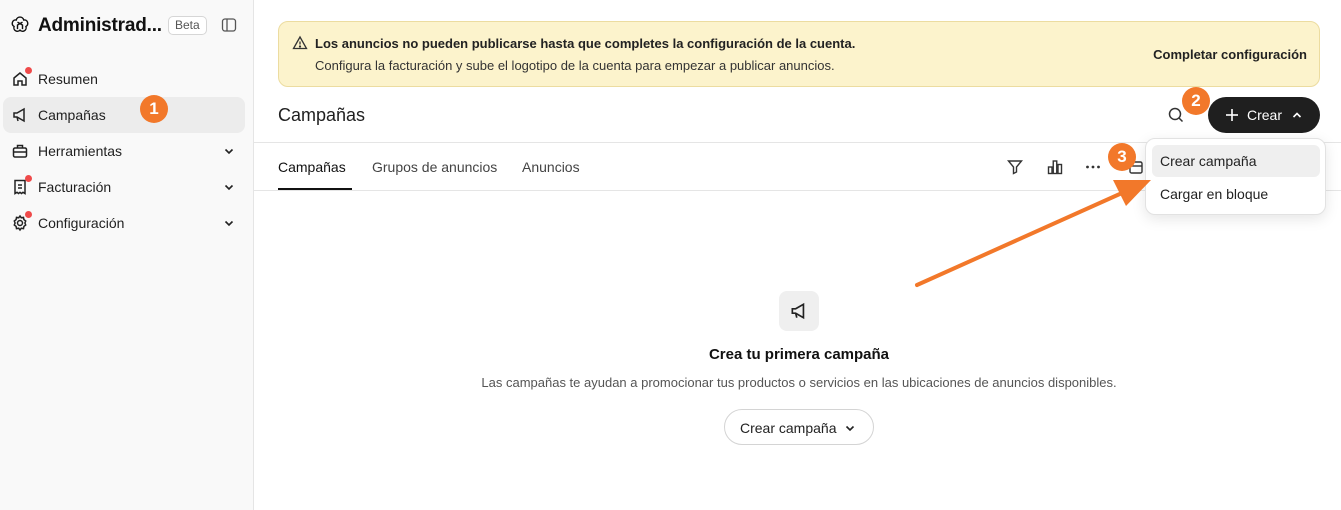 Image resolution: width=1341 pixels, height=510 pixels. What do you see at coordinates (72, 115) in the screenshot?
I see `sidebar-item-label: Campañas` at bounding box center [72, 115].